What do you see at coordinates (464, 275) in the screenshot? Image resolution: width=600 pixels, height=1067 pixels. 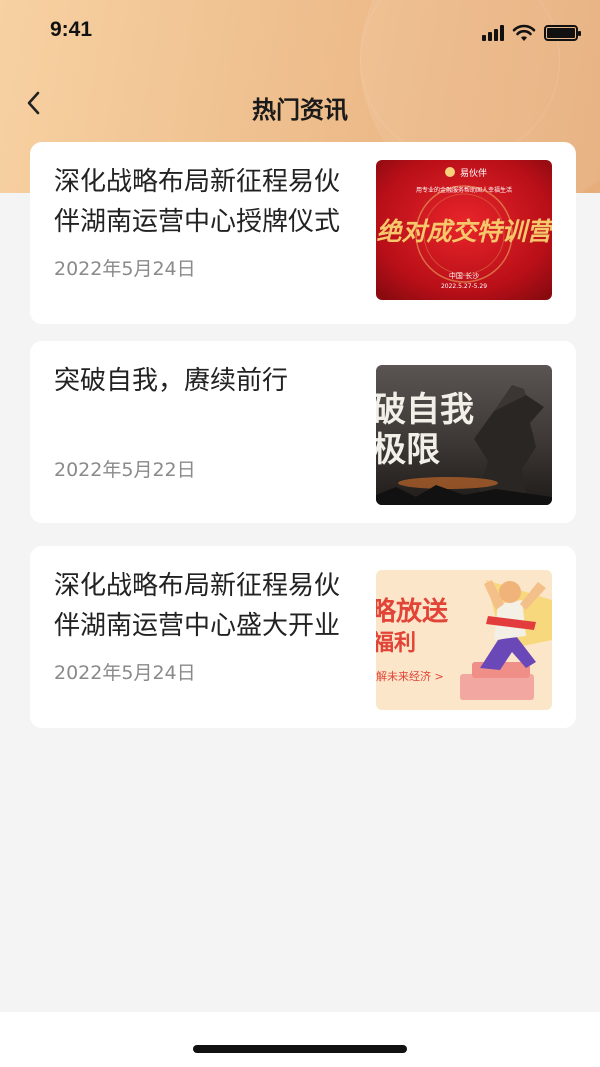 I see `banner-place: 中国·长沙` at bounding box center [464, 275].